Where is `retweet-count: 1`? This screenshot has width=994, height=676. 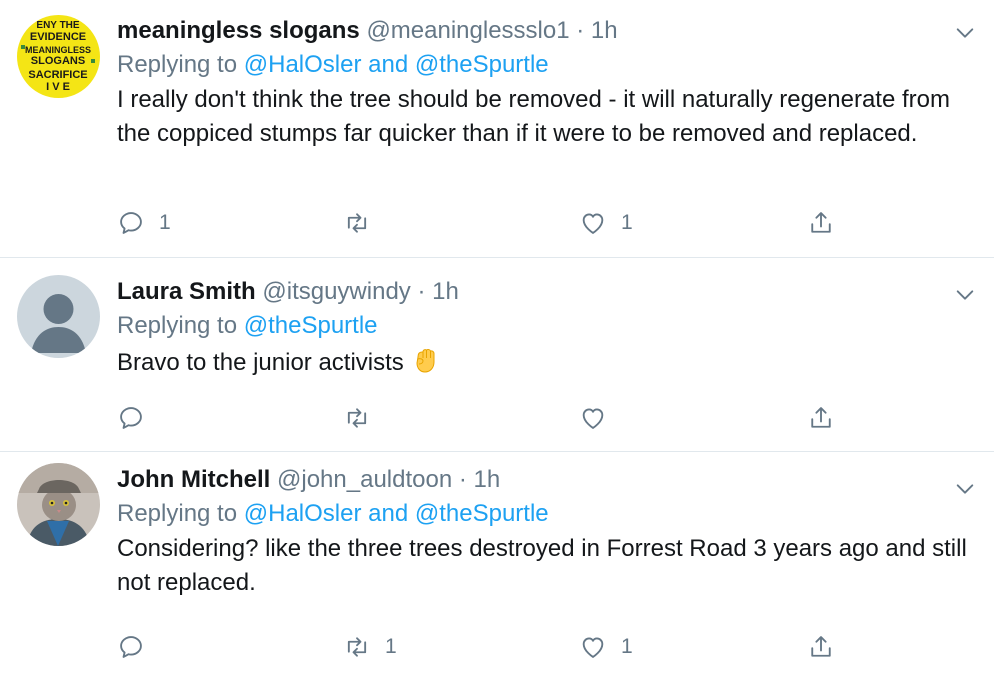 retweet-count: 1 is located at coordinates (391, 646).